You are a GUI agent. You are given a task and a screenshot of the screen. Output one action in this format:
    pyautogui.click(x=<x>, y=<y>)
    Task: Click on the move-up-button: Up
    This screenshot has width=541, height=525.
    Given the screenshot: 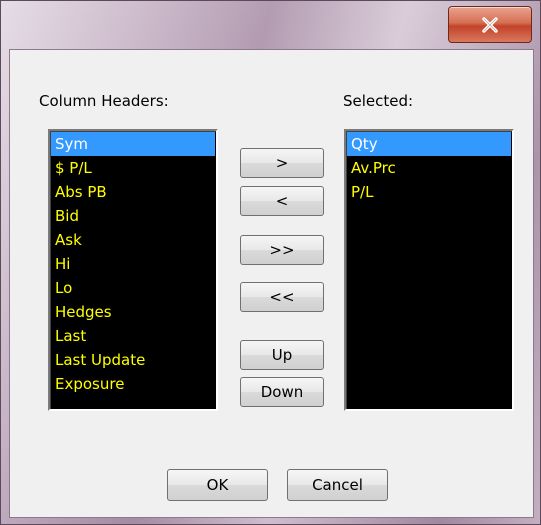 What is the action you would take?
    pyautogui.click(x=282, y=355)
    